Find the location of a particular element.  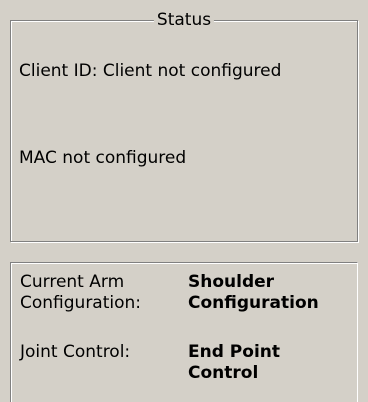

mac-status-text: MAC not configured is located at coordinates (103, 158).